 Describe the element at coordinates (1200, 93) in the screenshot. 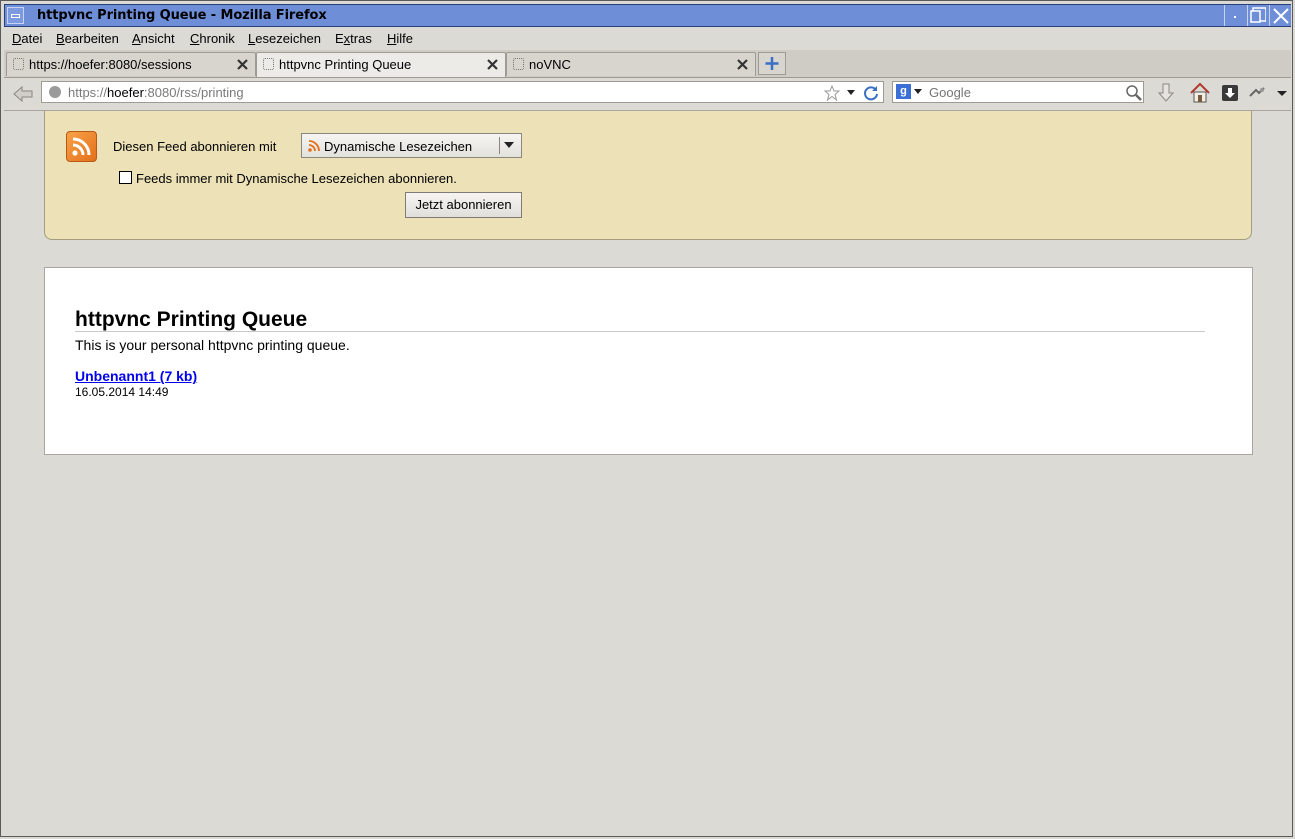

I see `home-icon` at that location.